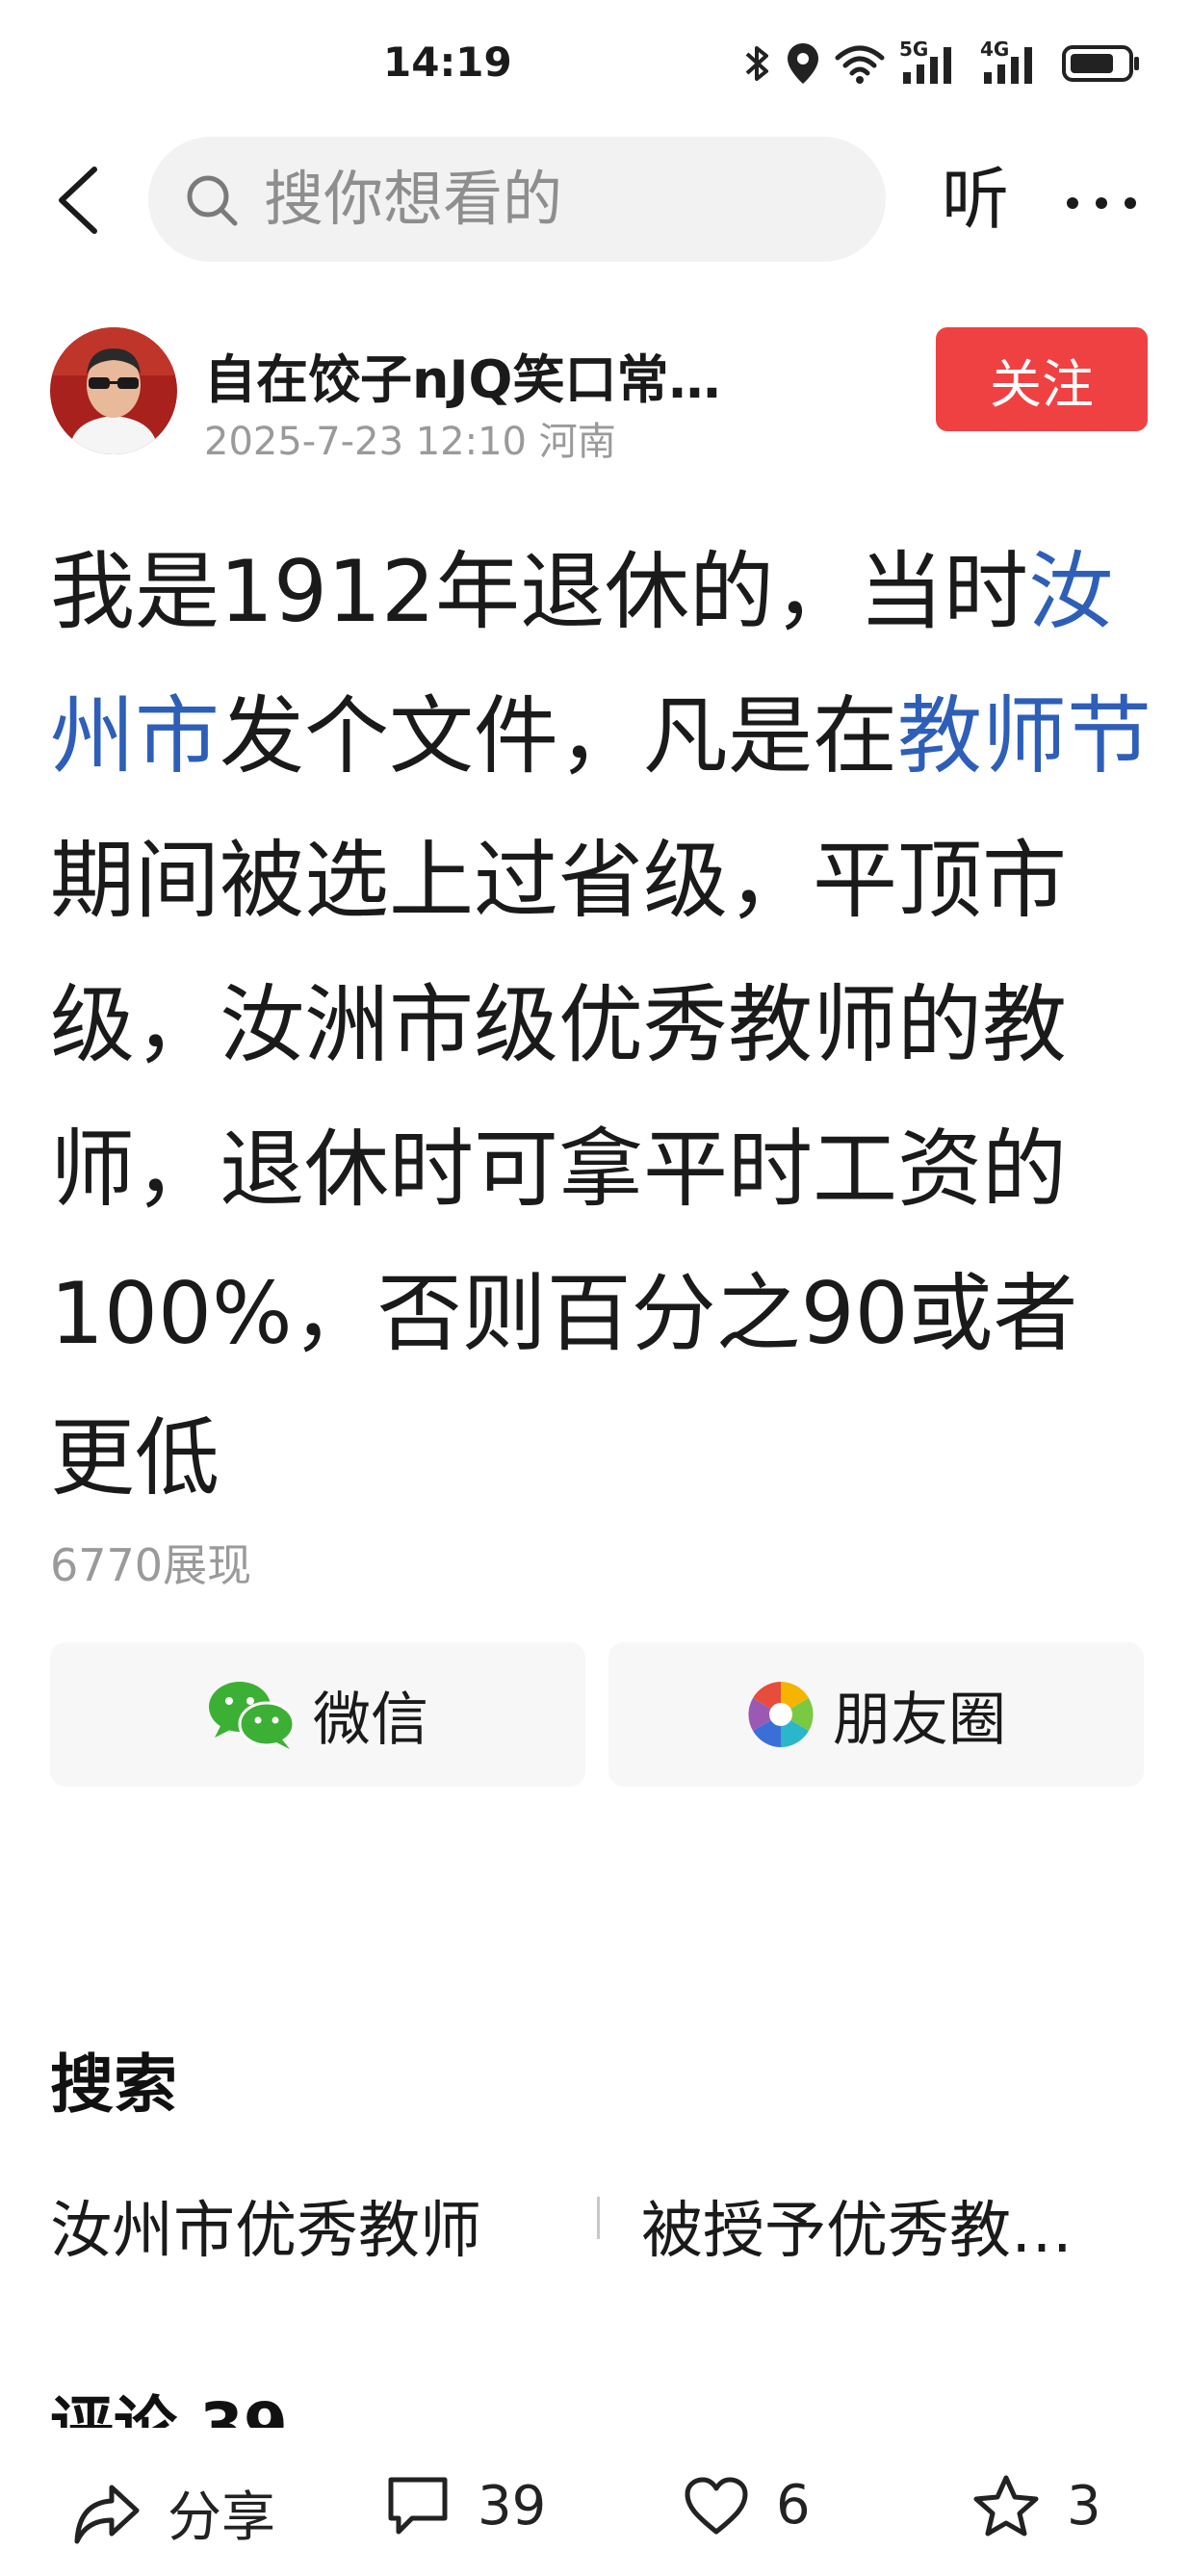 The image size is (1190, 2576). I want to click on post-text: 我是1912年退休的，当时, so click(539, 591).